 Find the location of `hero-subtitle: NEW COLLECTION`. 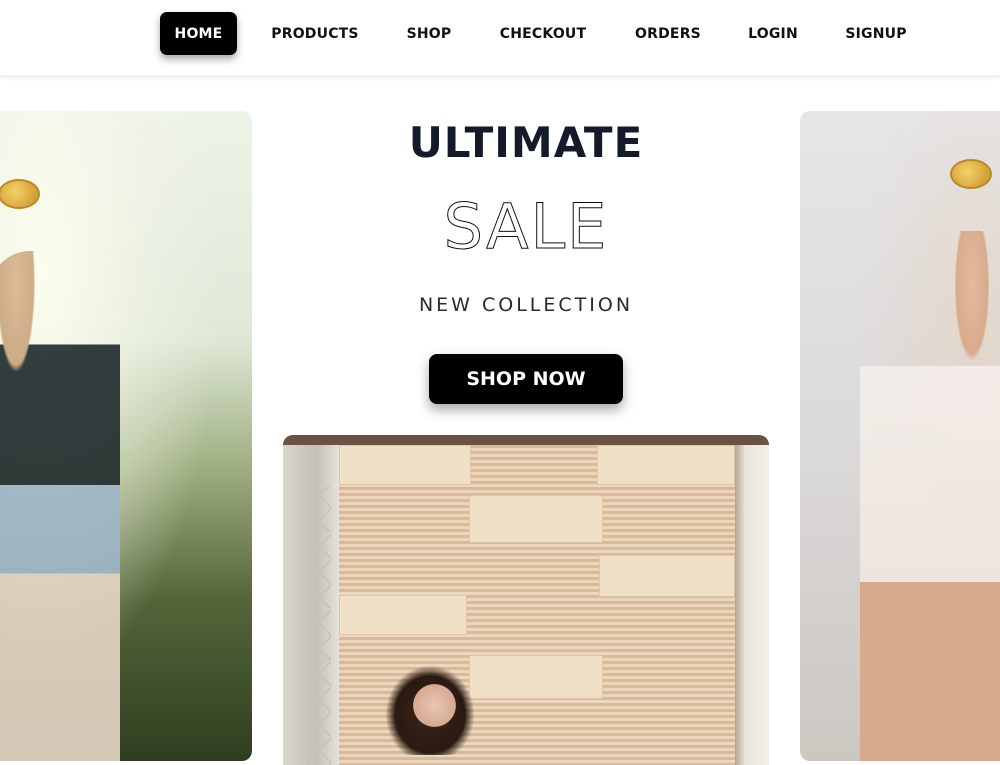

hero-subtitle: NEW COLLECTION is located at coordinates (526, 305).